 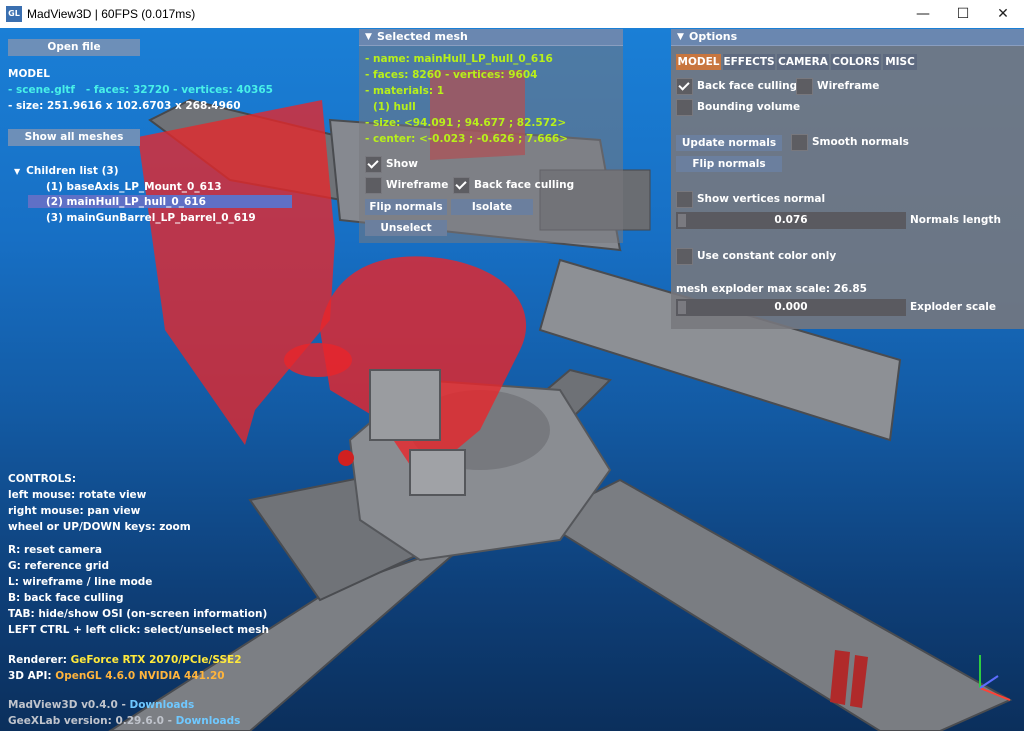 I want to click on options-header: ▼ Options, so click(x=847, y=37).